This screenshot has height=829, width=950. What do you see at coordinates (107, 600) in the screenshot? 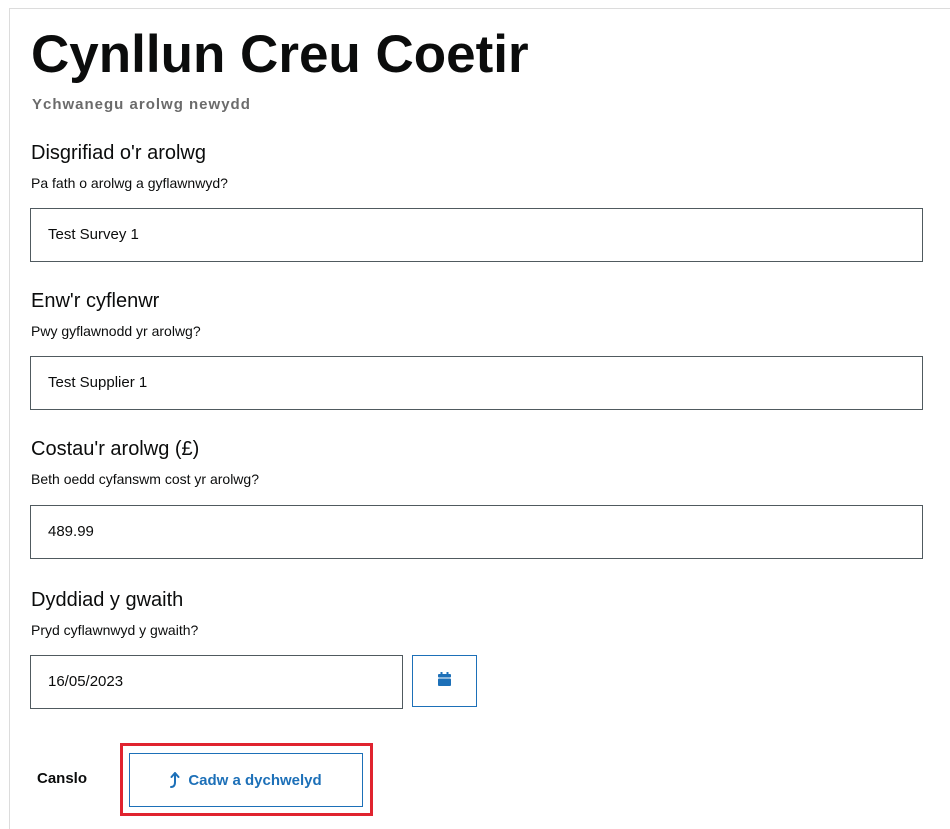
I see `date-label: Dyddiad y gwaith` at bounding box center [107, 600].